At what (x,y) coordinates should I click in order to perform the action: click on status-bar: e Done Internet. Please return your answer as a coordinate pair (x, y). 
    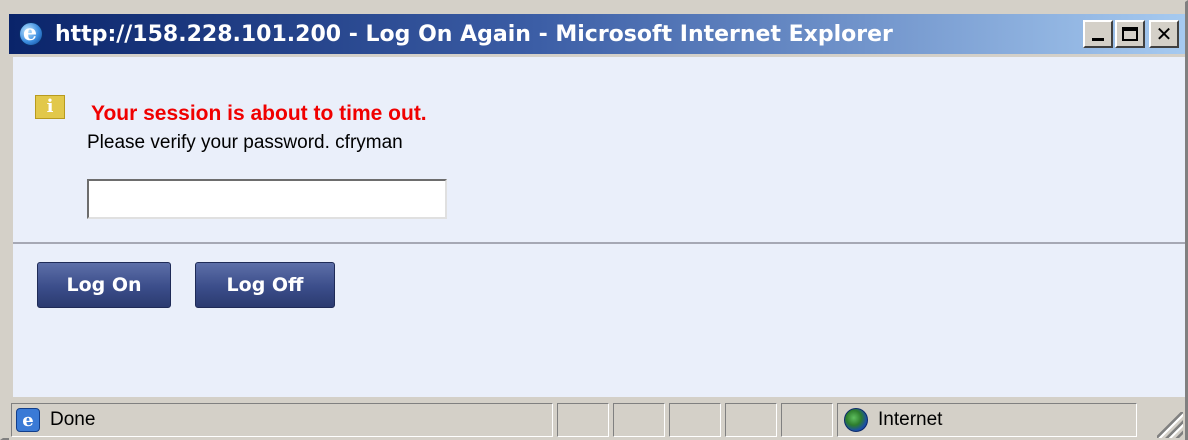
    Looking at the image, I should click on (597, 420).